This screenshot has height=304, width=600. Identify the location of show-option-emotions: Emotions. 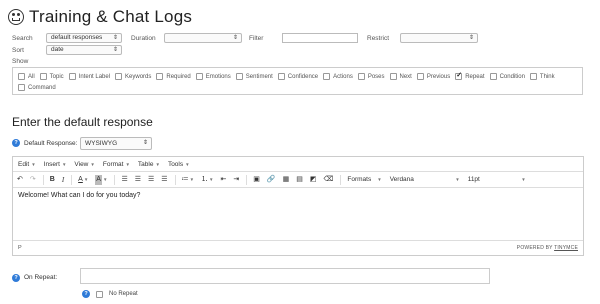
(213, 76).